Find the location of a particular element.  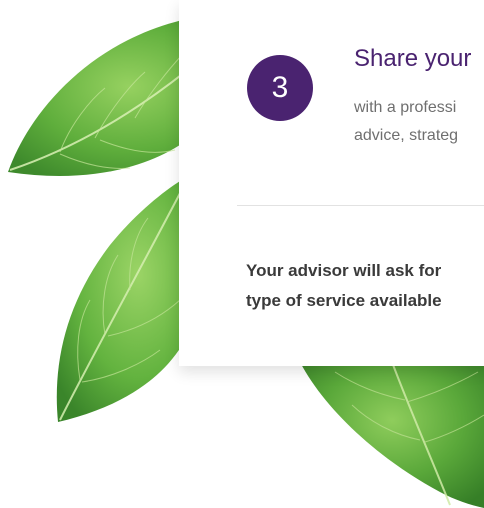

advisor-note-line-2: type of service available is located at coordinates (344, 300).